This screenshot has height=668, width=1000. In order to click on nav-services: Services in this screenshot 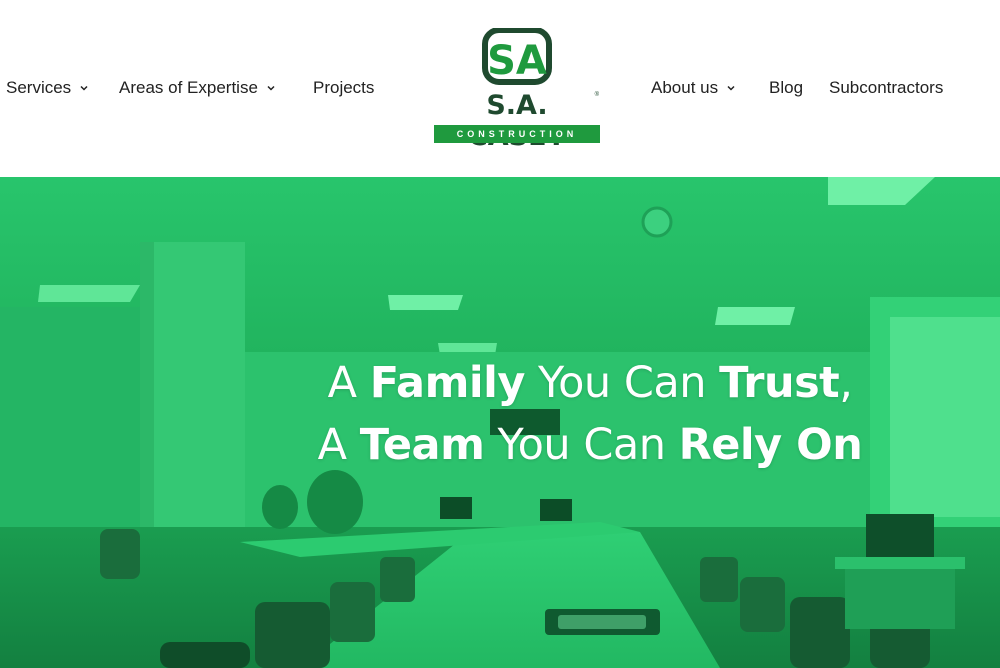, I will do `click(47, 88)`.